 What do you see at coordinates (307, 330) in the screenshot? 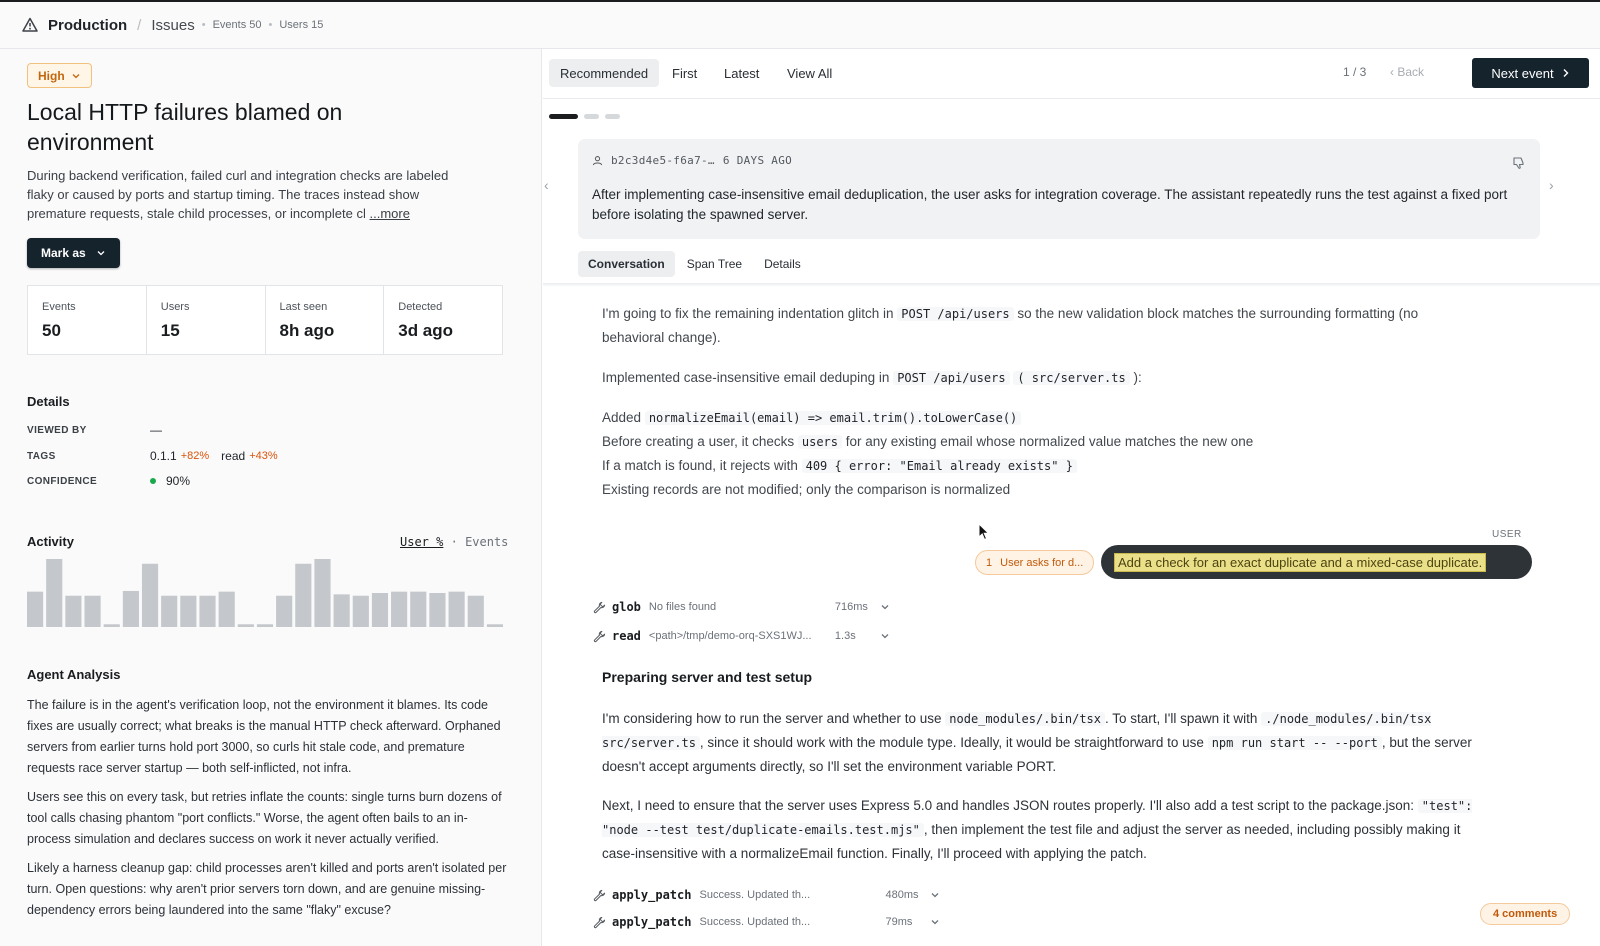
I see `stat-value: 8h ago` at bounding box center [307, 330].